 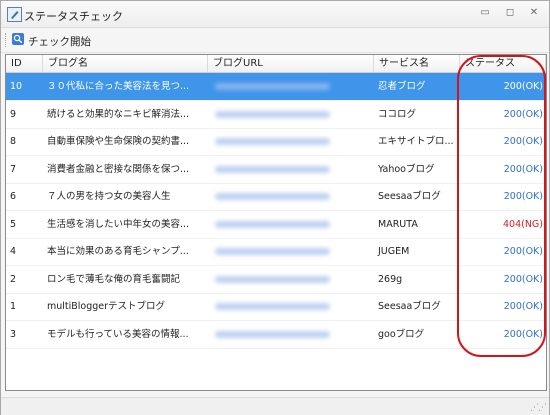 What do you see at coordinates (275, 40) in the screenshot?
I see `toolbar: チェック開始` at bounding box center [275, 40].